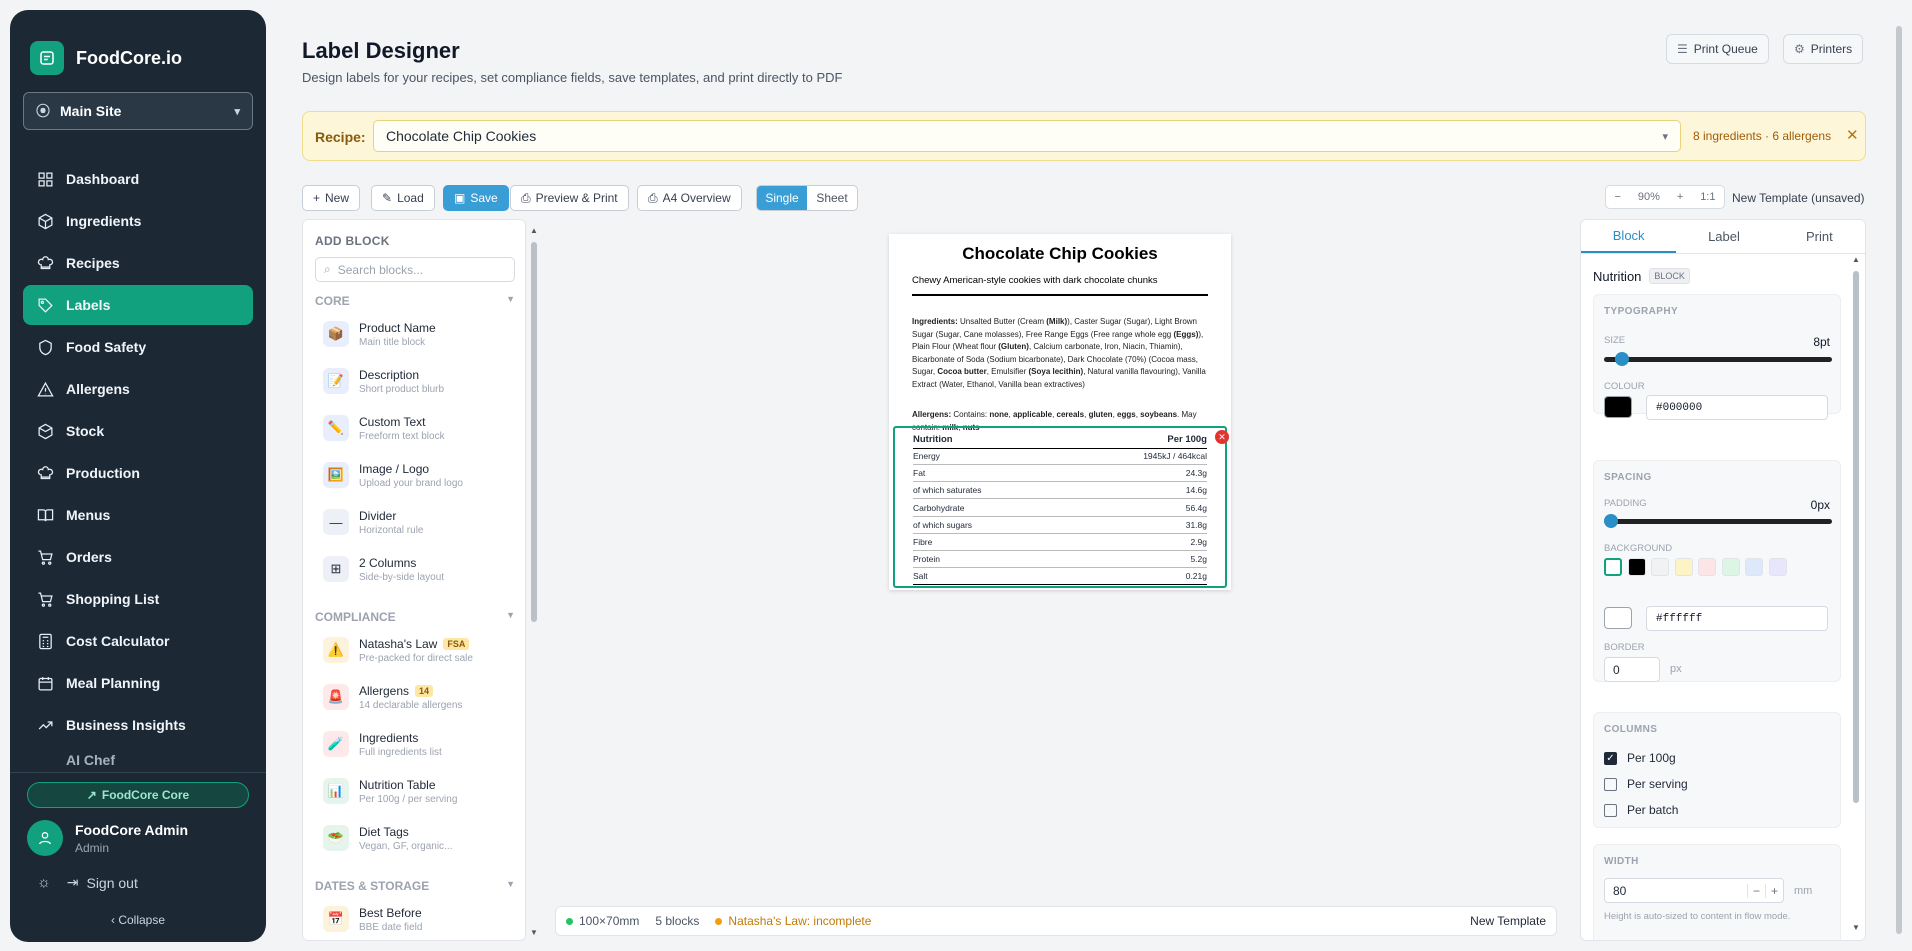 This screenshot has width=1912, height=951. I want to click on preview-print-button: ⎙ Preview & Print, so click(569, 198).